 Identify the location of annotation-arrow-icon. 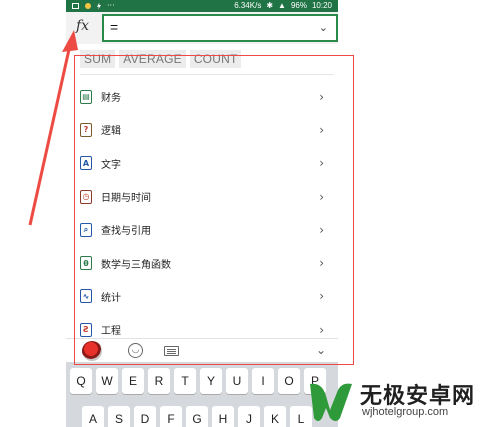
(53, 128).